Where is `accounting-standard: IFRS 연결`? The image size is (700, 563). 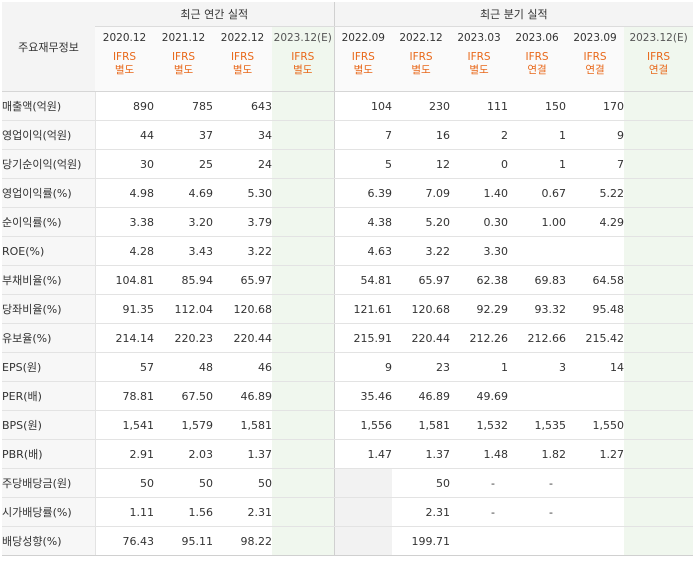
accounting-standard: IFRS 연결 is located at coordinates (595, 70).